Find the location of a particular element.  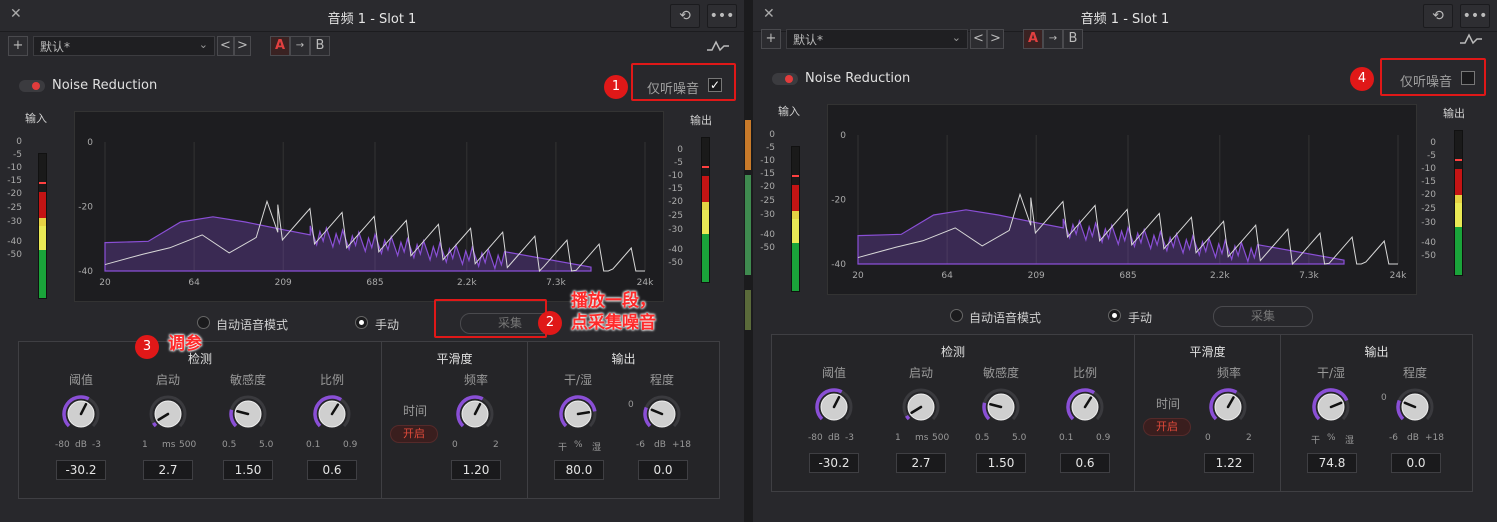

range-unit: ms is located at coordinates (169, 445).